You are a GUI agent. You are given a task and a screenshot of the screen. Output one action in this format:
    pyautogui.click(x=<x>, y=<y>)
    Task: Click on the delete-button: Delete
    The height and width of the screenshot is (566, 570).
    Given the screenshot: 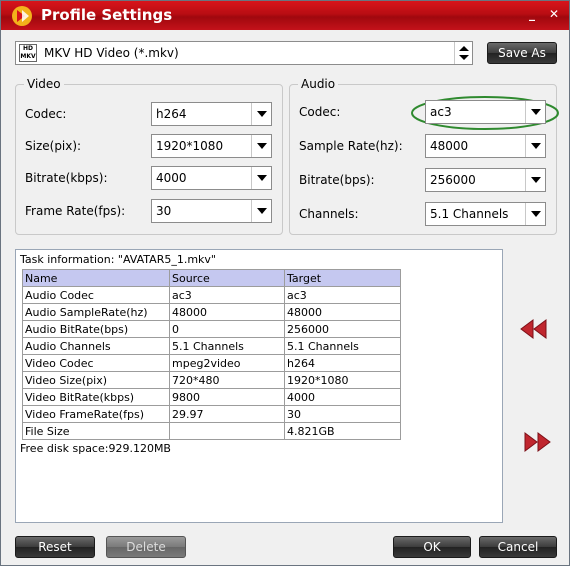 What is the action you would take?
    pyautogui.click(x=146, y=547)
    